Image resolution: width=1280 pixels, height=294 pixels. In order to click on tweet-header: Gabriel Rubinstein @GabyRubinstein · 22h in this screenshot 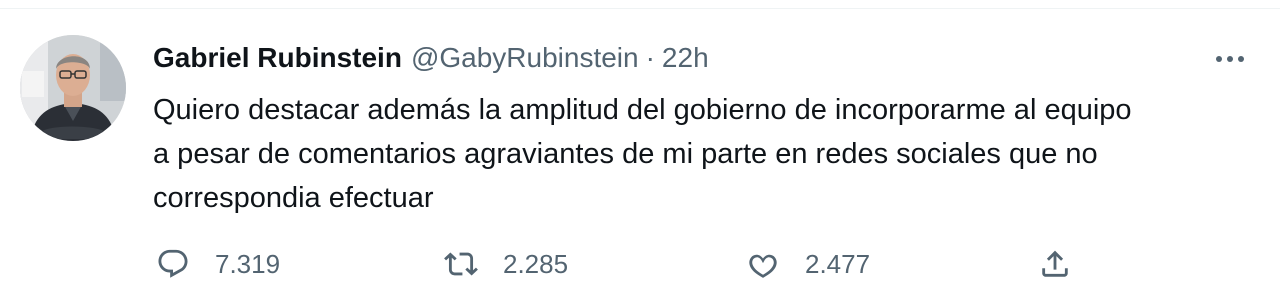, I will do `click(431, 58)`.